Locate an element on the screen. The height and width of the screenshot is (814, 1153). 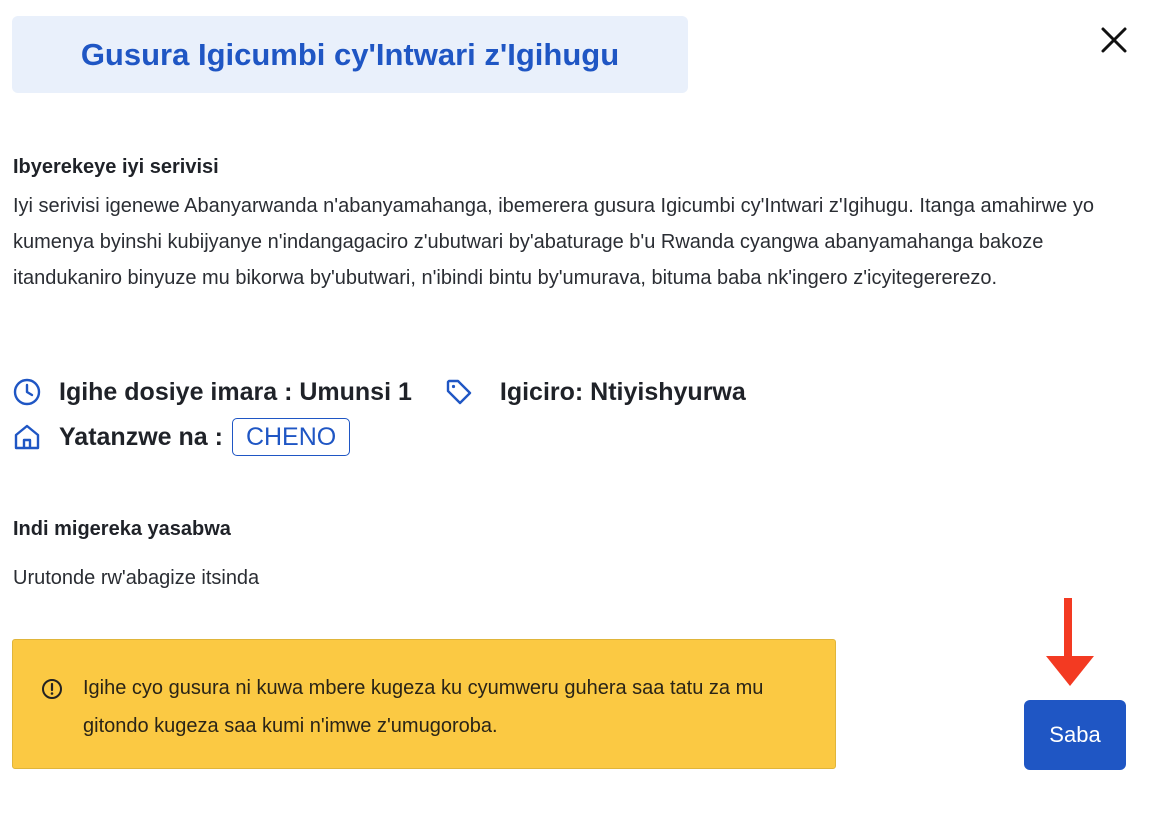
provider-row: Yatanzwe na : CHENO is located at coordinates (181, 437).